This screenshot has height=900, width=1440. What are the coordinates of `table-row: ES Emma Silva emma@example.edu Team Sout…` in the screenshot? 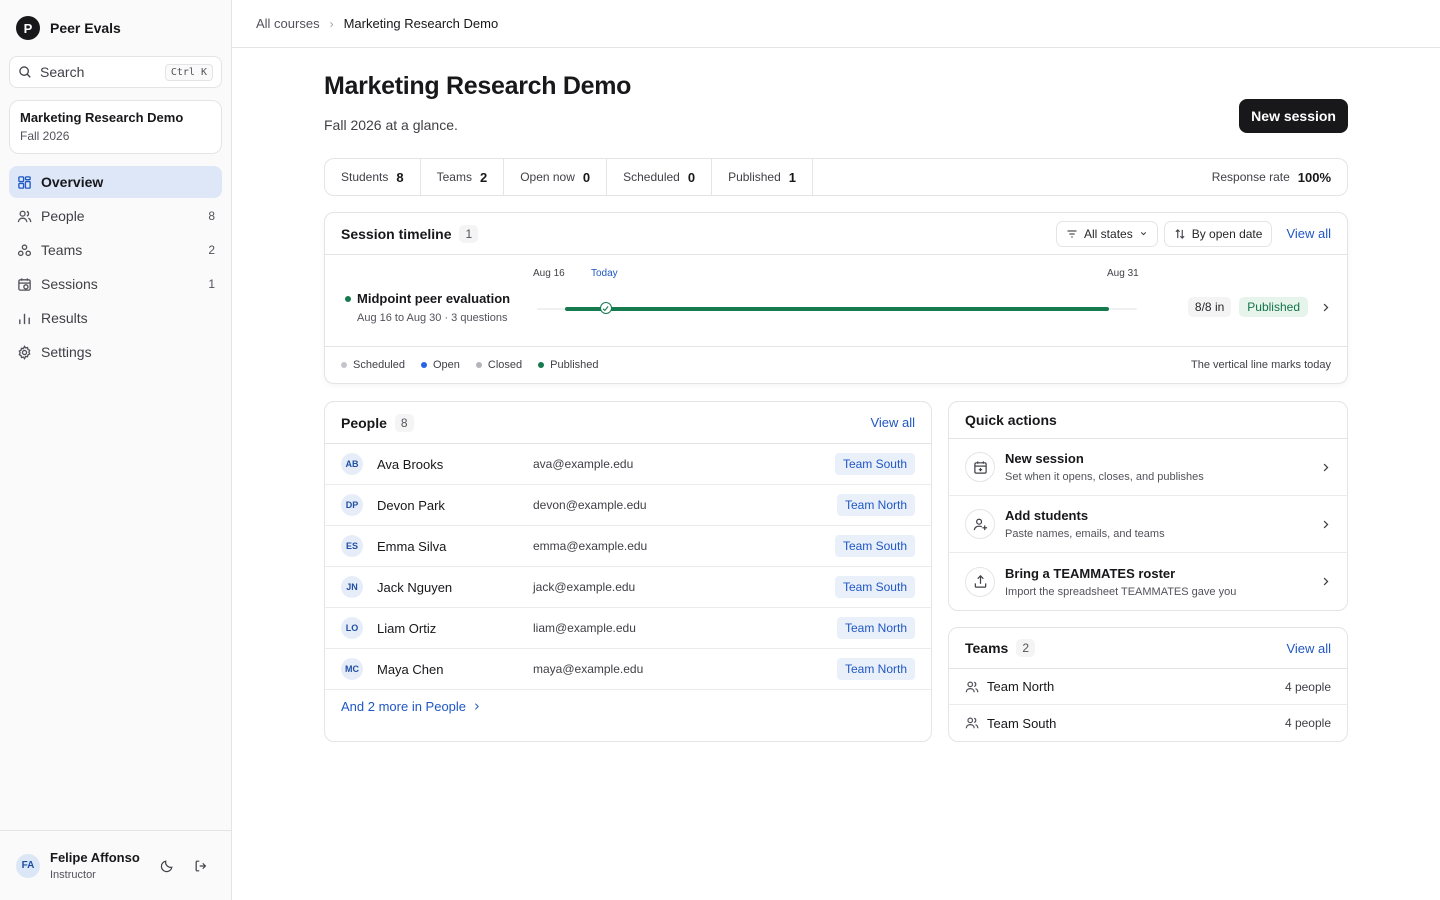 It's located at (628, 546).